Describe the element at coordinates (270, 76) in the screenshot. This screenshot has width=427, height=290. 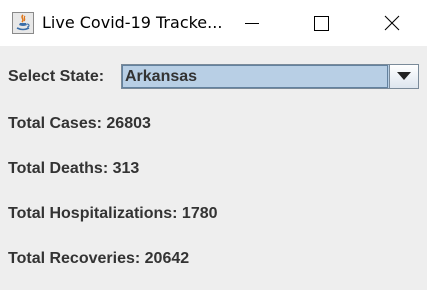
I see `state-dropdown: Arkansas` at that location.